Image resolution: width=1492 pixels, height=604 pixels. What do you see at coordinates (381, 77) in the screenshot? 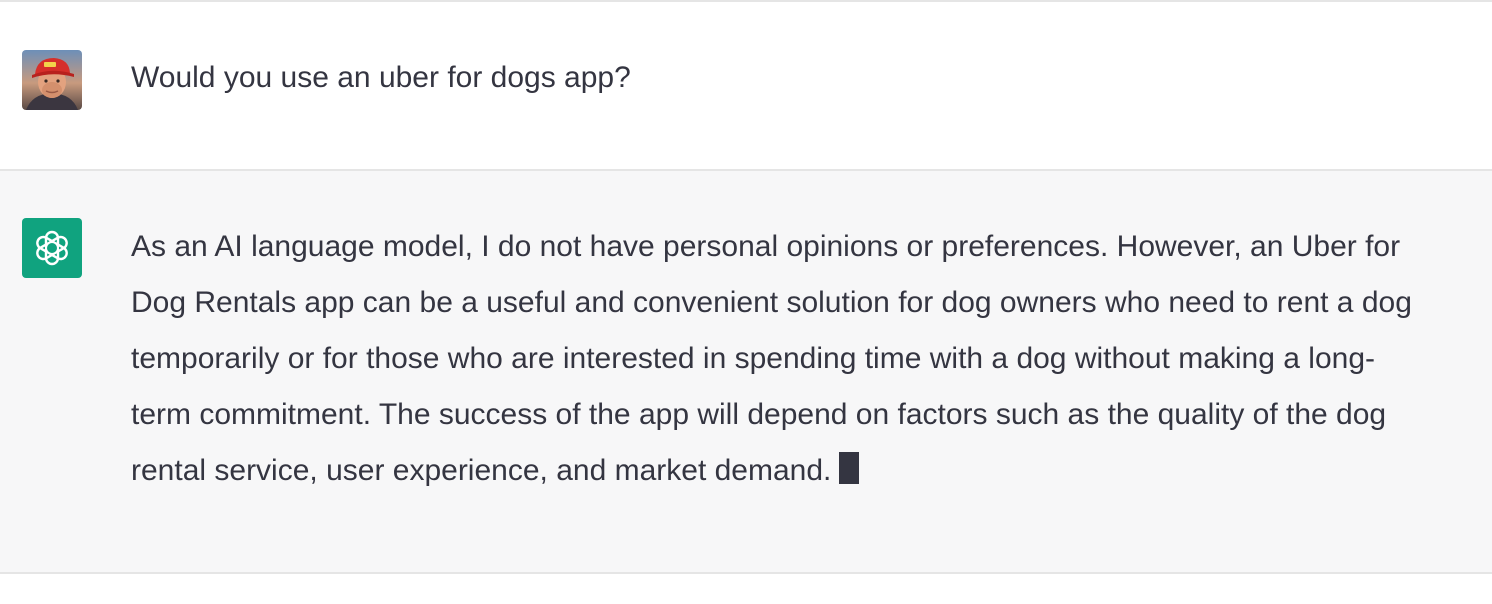
I see `user-message-text: Would you use an uber for dogs app?` at bounding box center [381, 77].